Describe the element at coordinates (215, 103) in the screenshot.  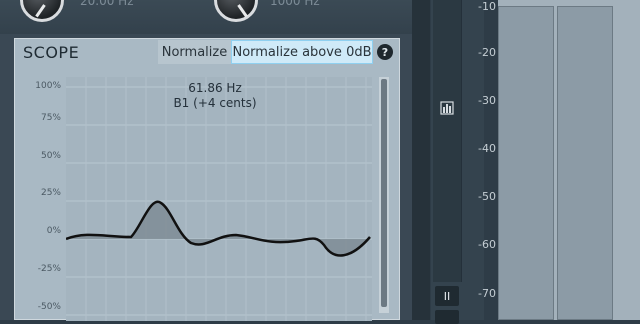
I see `readout-note: B1 (+4 cents)` at that location.